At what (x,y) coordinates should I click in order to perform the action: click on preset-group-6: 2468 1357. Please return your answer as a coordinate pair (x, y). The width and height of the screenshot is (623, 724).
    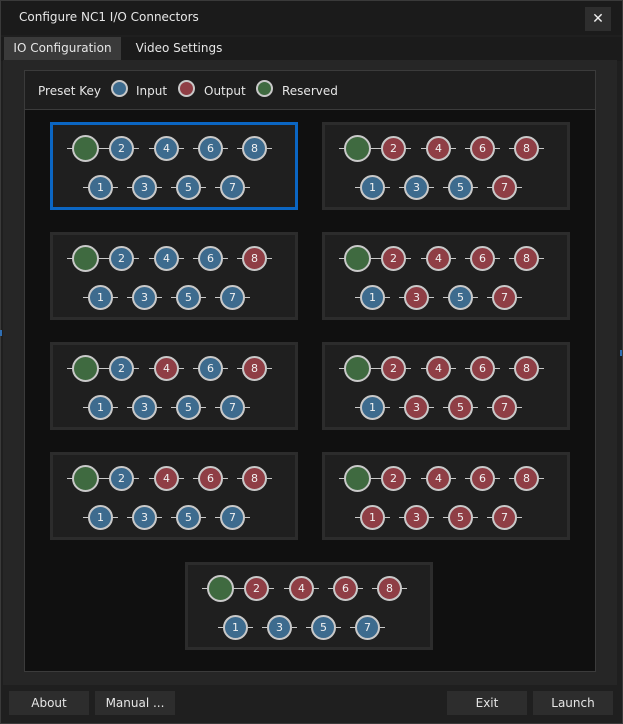
    Looking at the image, I should click on (446, 386).